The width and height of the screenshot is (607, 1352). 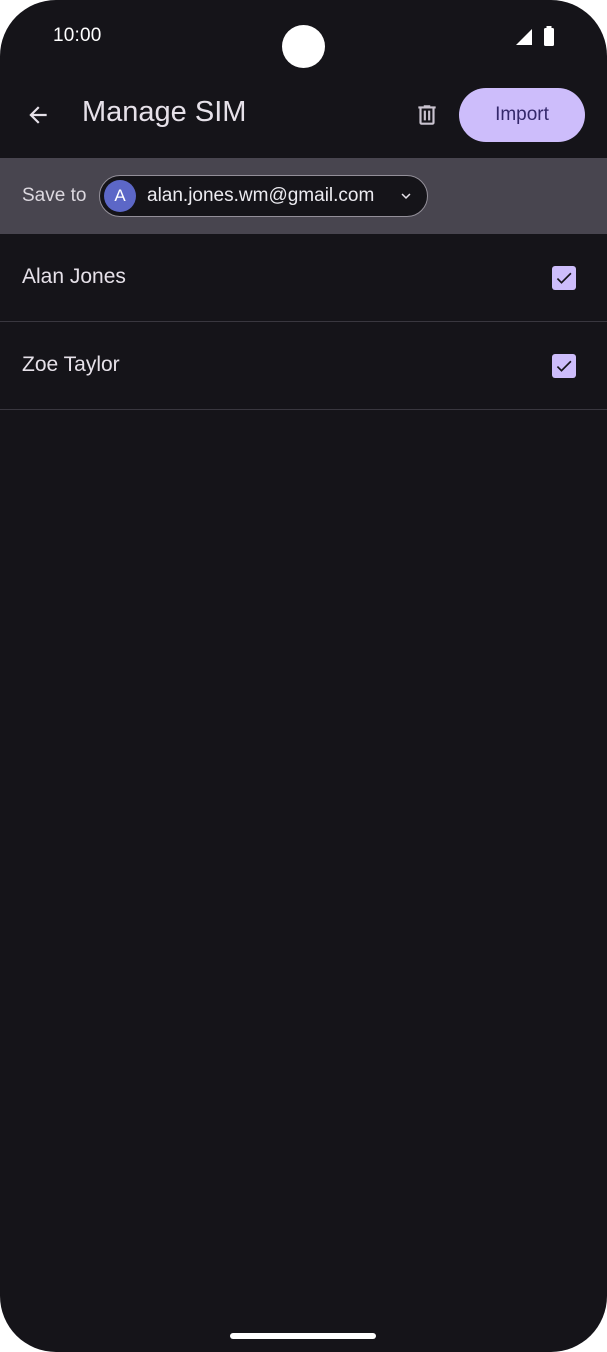 I want to click on signal-icon, so click(x=524, y=39).